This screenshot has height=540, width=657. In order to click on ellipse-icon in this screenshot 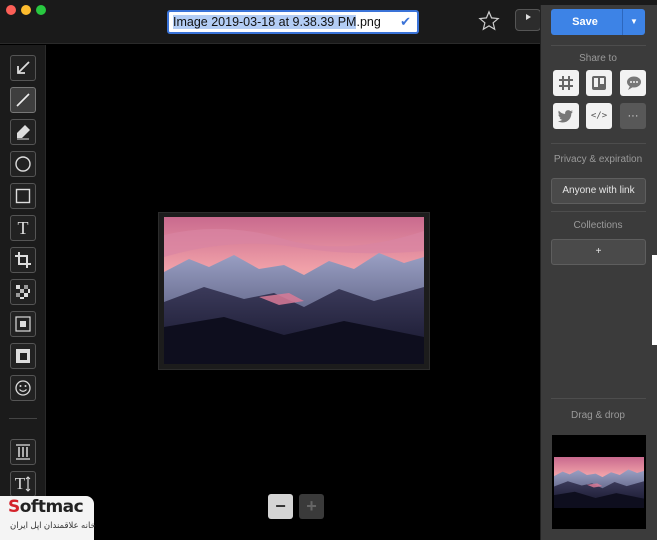, I will do `click(23, 164)`.